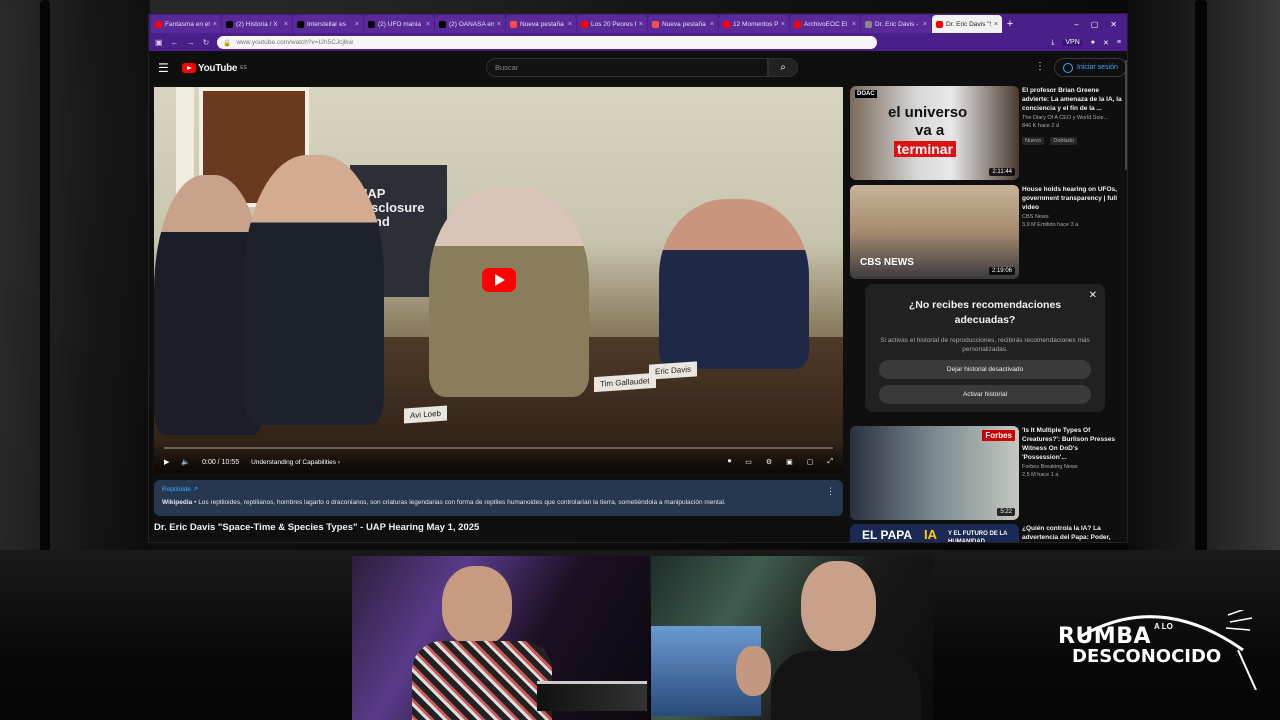 This screenshot has width=1280, height=720. Describe the element at coordinates (1126, 115) in the screenshot. I see `sidebar-scrollbar` at that location.